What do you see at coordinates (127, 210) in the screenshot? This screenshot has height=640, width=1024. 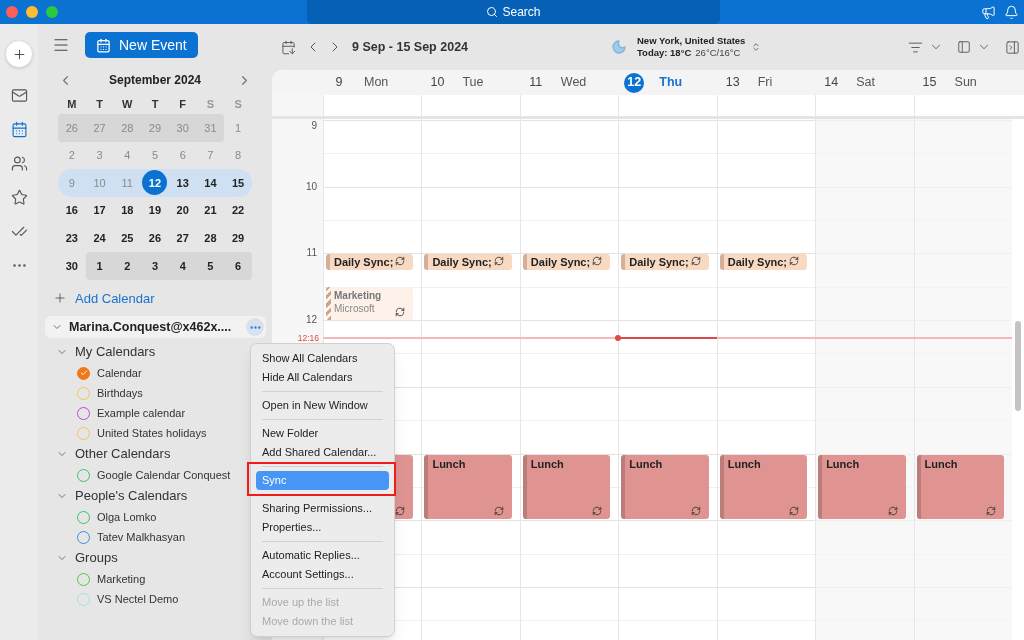 I see `day-cell: 18` at bounding box center [127, 210].